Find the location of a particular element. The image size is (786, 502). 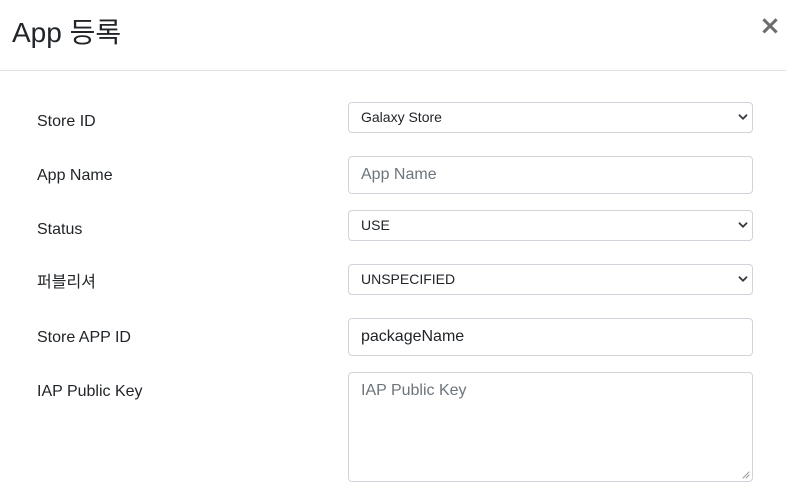

iap-public-key-label: IAP Public Key is located at coordinates (90, 391).